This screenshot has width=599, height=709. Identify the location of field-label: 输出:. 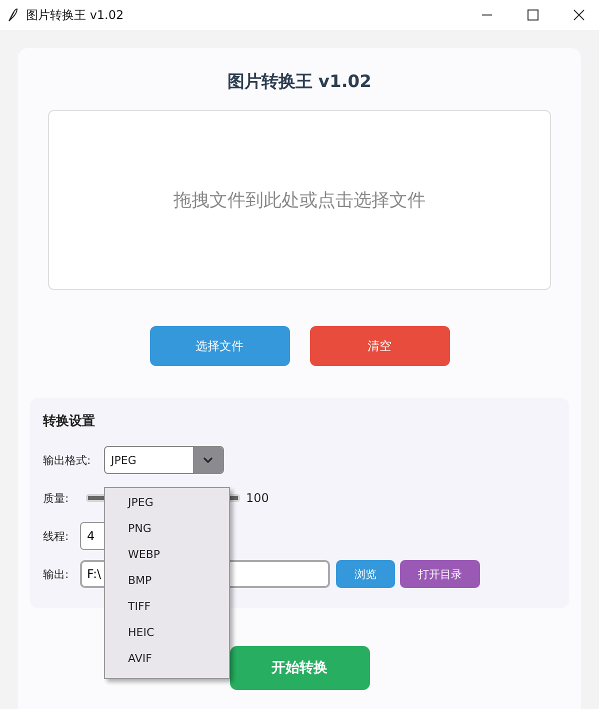
(56, 574).